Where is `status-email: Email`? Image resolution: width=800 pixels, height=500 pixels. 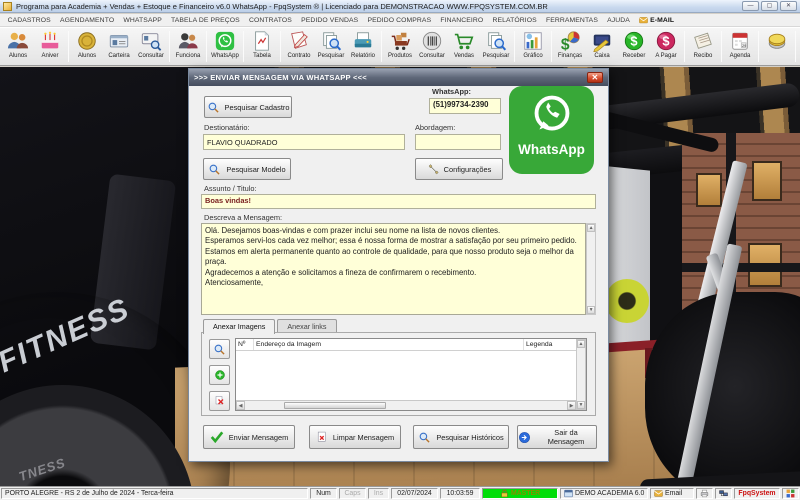
status-email: Email is located at coordinates (672, 493).